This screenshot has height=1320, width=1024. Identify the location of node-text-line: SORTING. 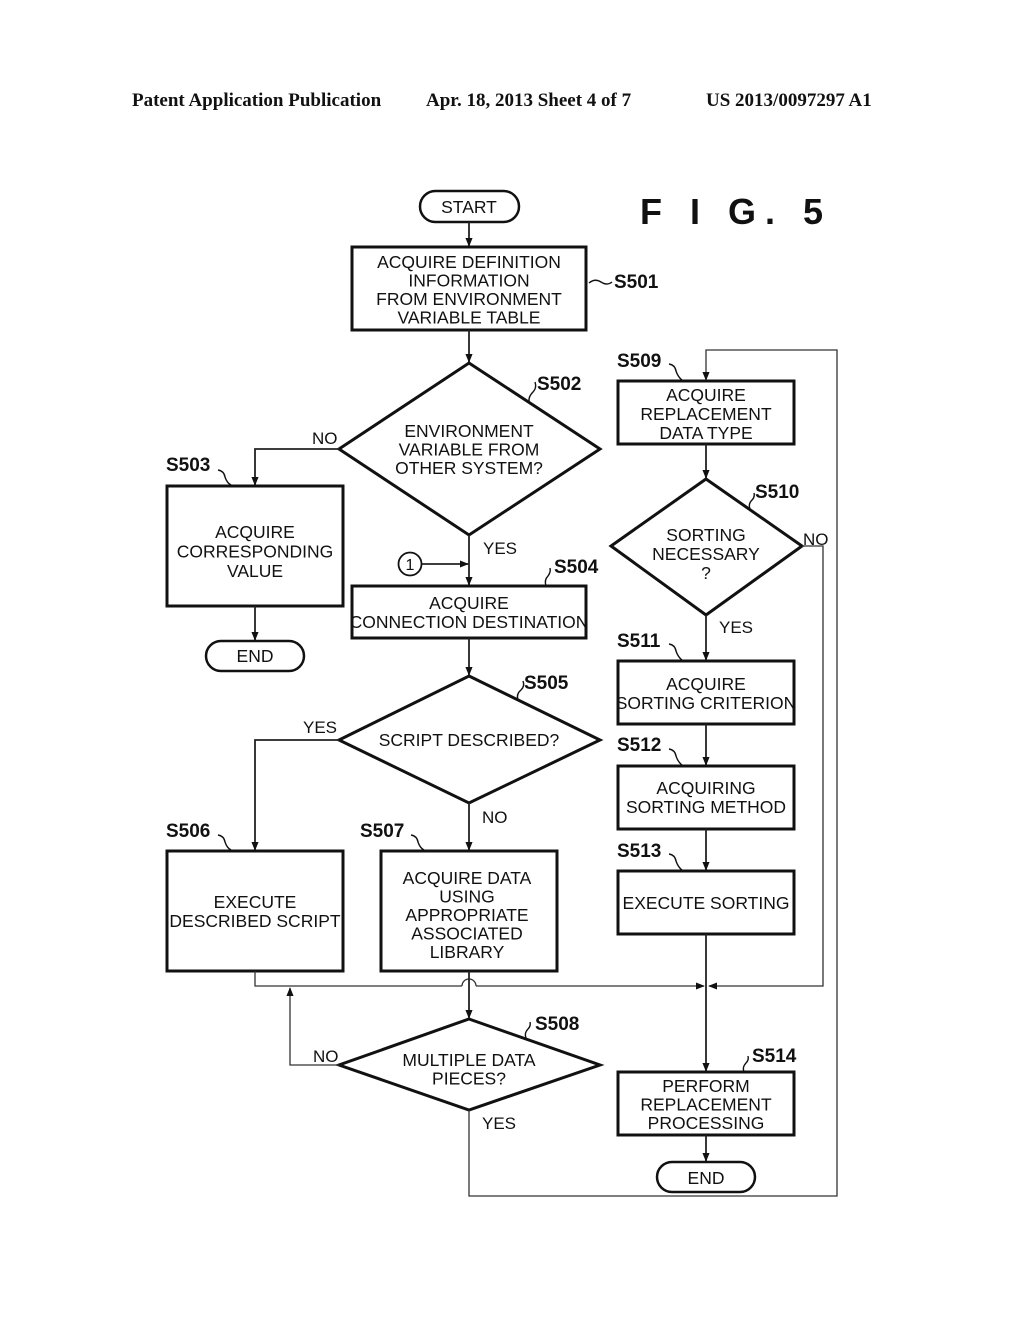
(705, 535).